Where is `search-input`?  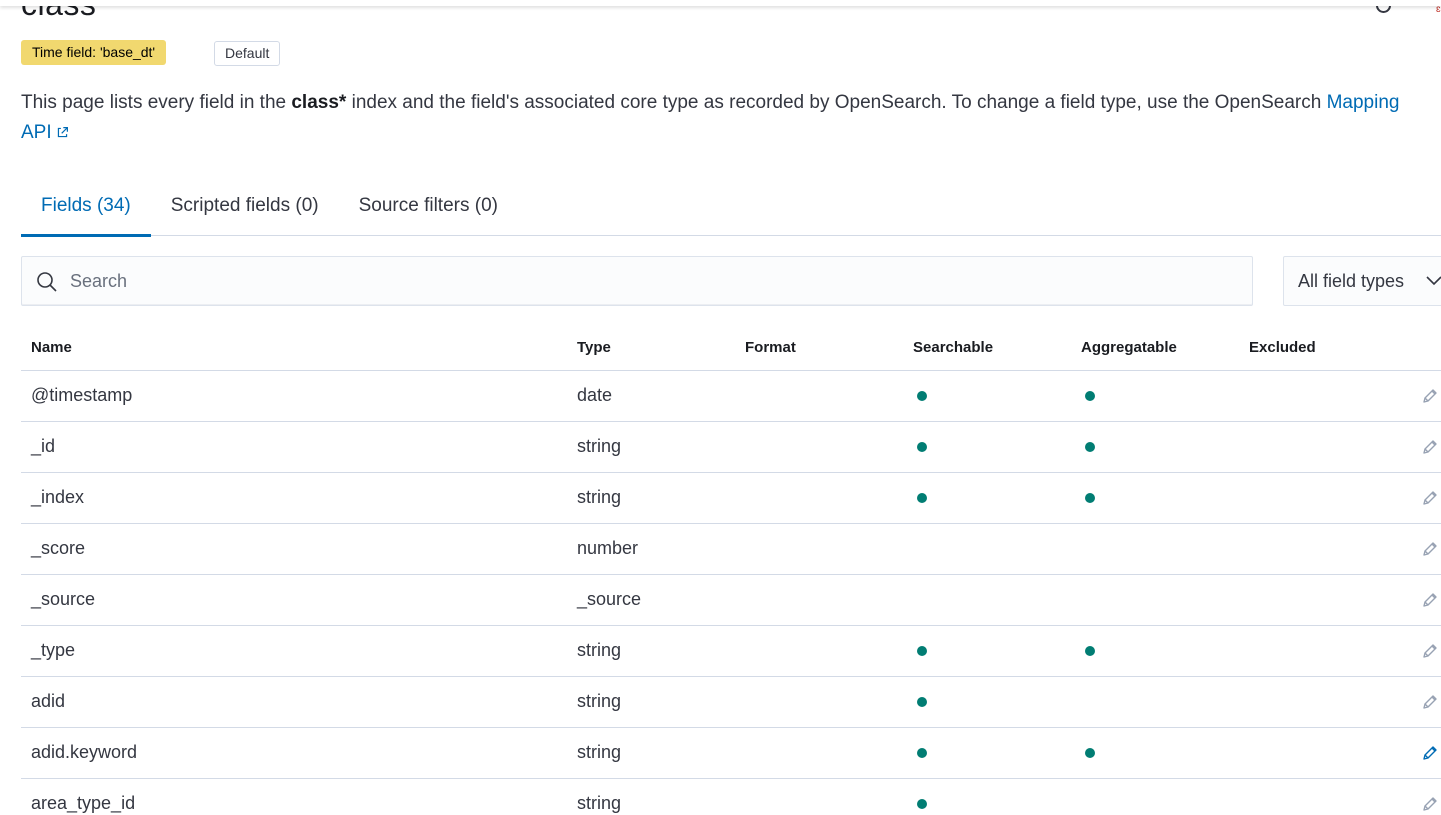 search-input is located at coordinates (655, 281).